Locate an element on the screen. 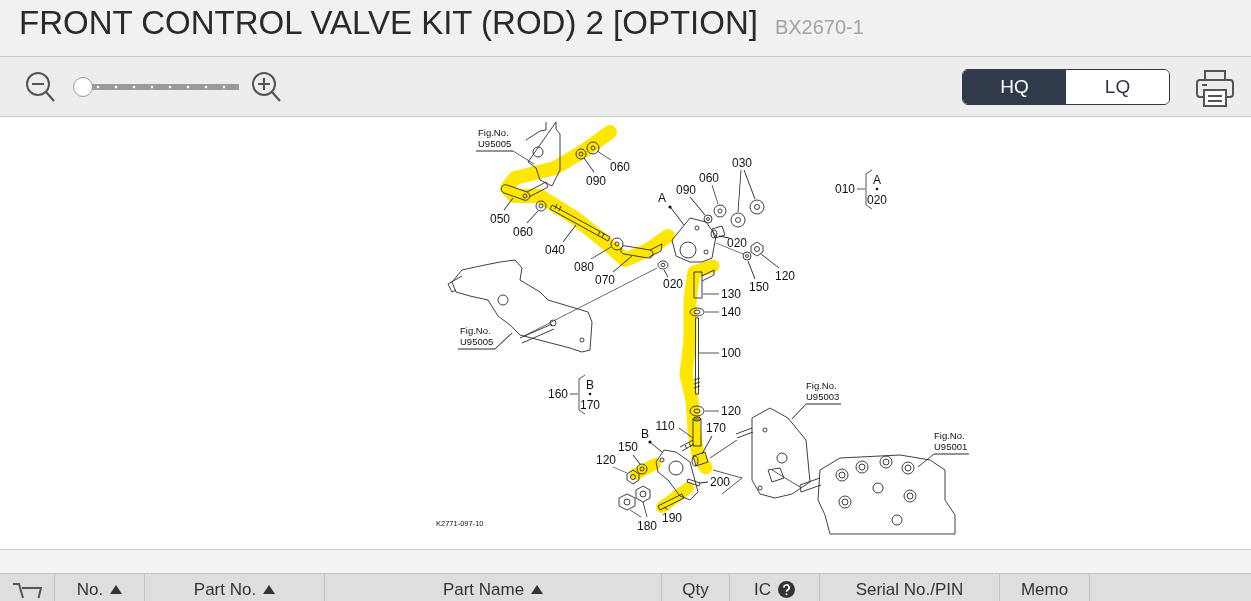 This screenshot has height=601, width=1251. callout-number: 010 is located at coordinates (845, 189).